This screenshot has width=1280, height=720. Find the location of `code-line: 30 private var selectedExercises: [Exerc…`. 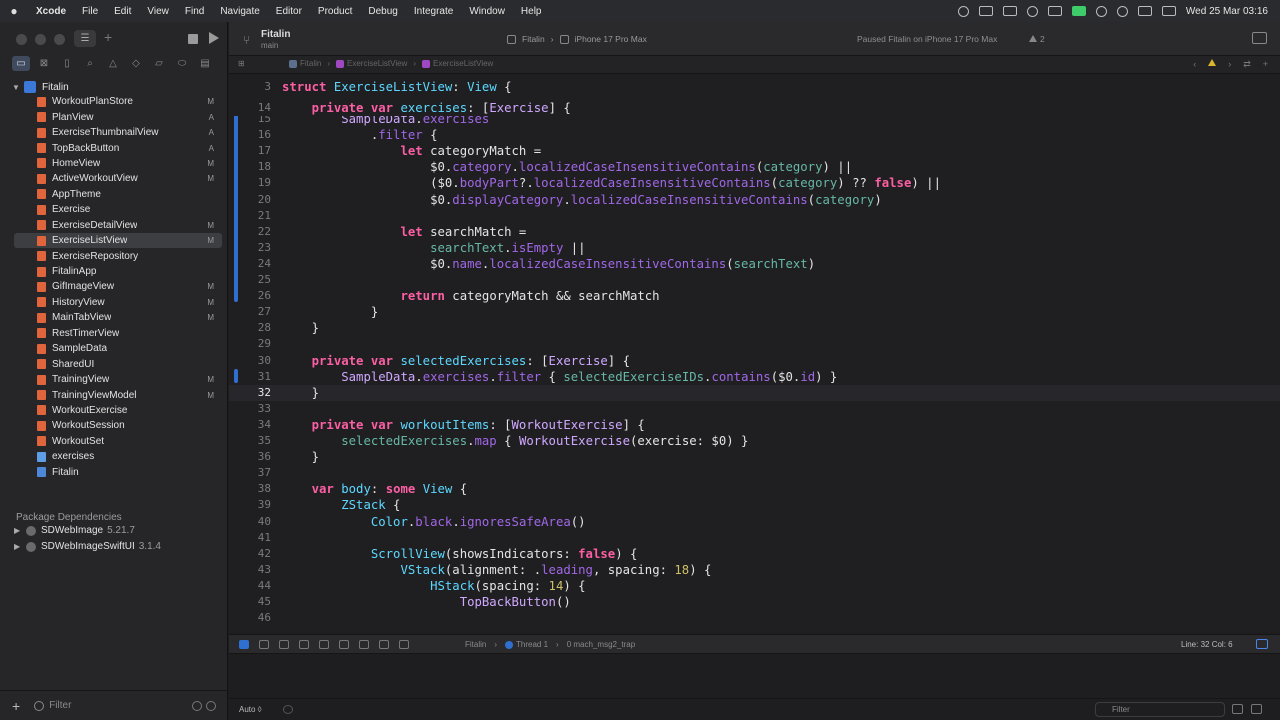

code-line: 30 private var selectedExercises: [Exerc… is located at coordinates (754, 361).